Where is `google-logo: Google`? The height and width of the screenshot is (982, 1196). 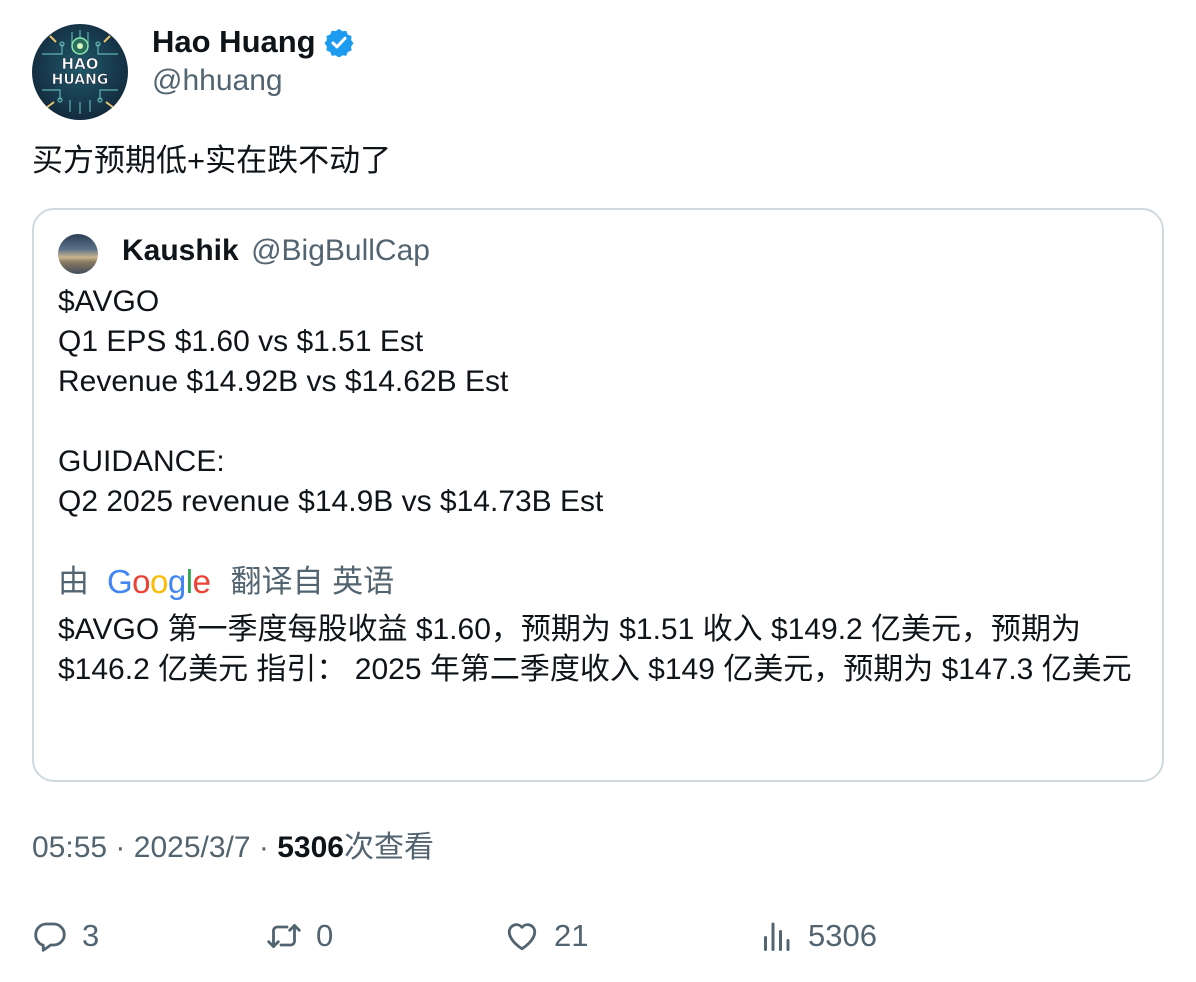
google-logo: Google is located at coordinates (159, 581).